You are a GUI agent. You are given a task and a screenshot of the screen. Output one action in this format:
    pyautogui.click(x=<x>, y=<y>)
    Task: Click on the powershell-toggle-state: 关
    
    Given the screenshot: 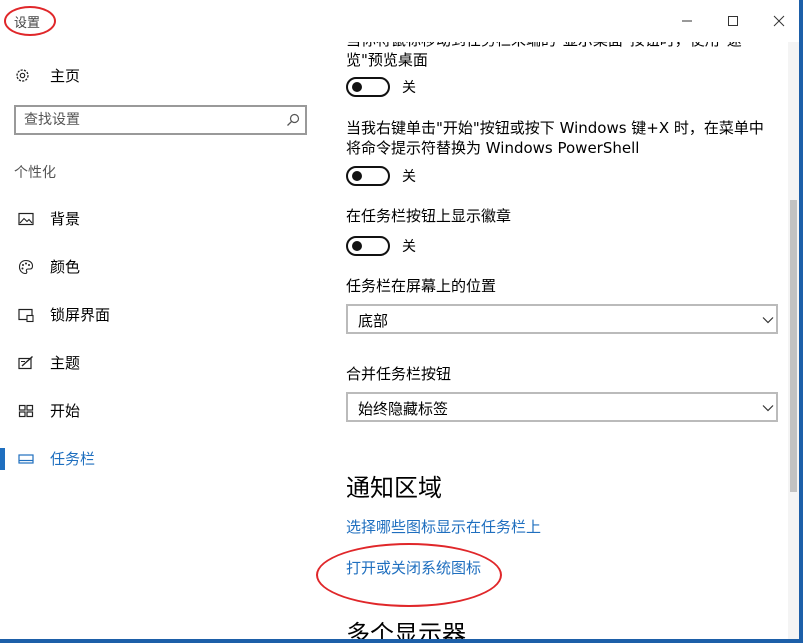 What is the action you would take?
    pyautogui.click(x=409, y=177)
    